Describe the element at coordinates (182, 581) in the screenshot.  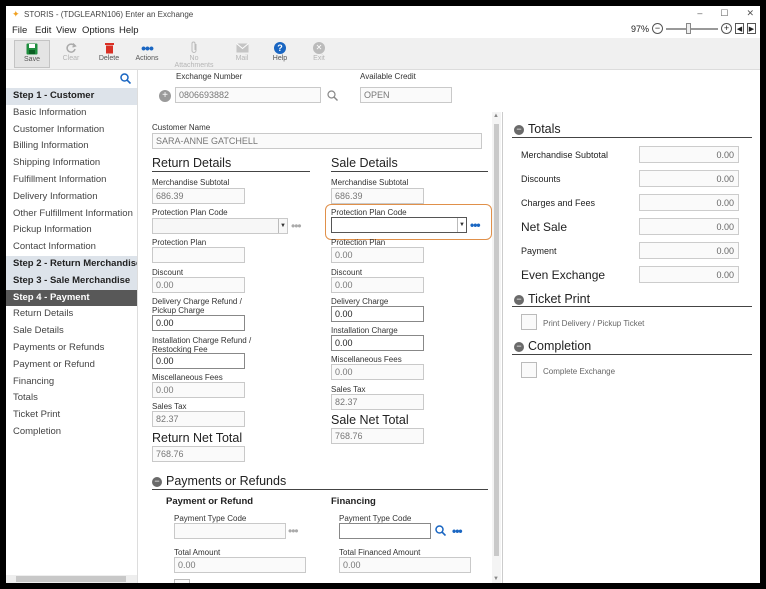
I see `partial-checkbox` at that location.